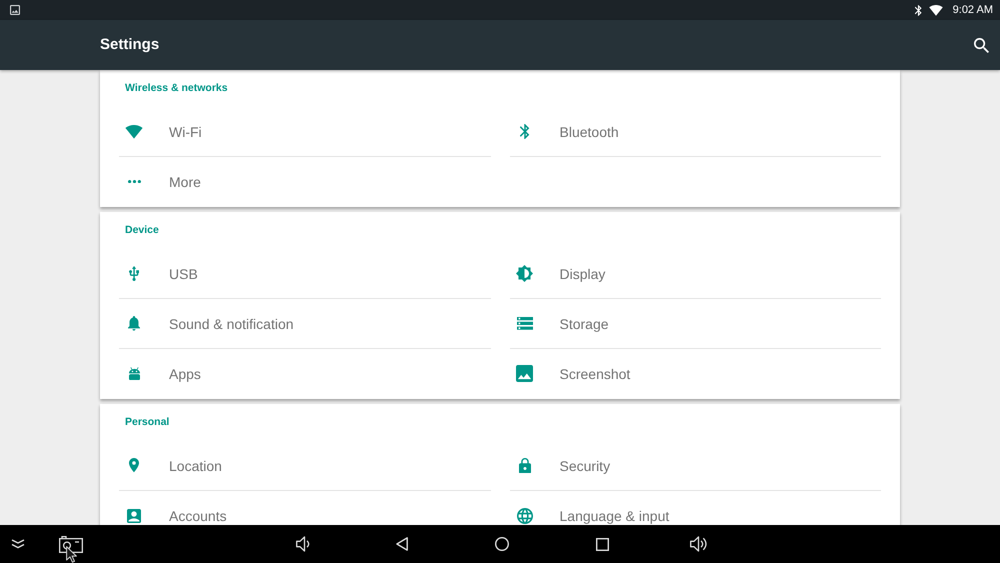 This screenshot has width=1000, height=563. I want to click on recent-apps-icon, so click(602, 544).